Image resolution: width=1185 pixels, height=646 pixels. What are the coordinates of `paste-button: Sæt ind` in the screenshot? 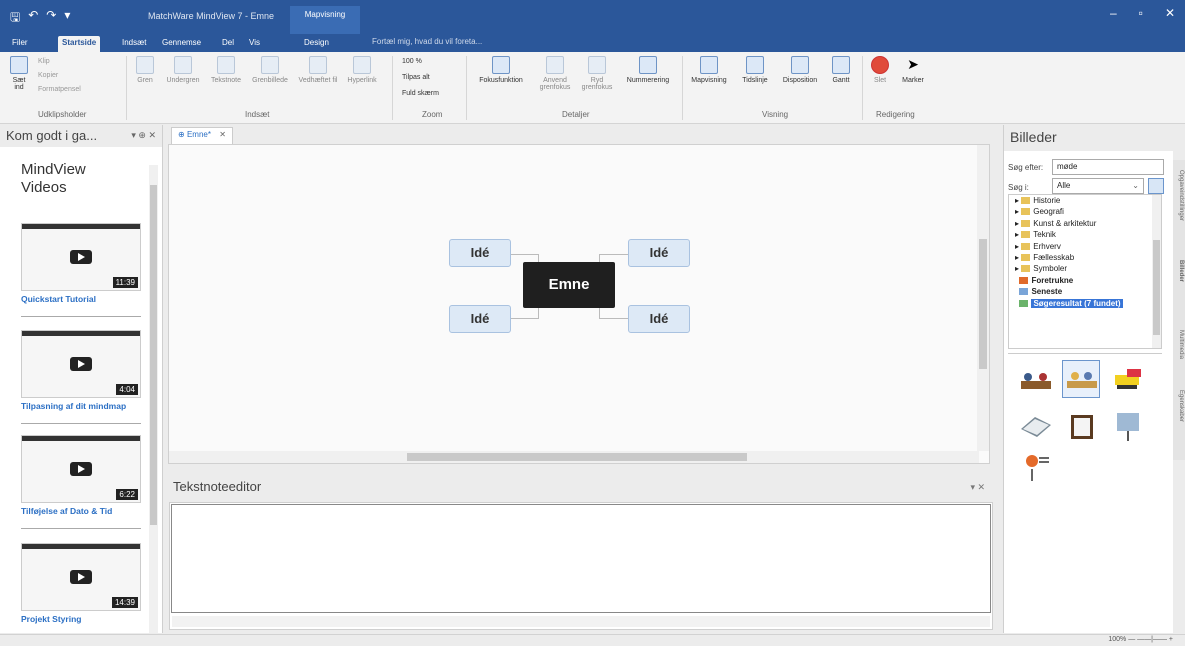 It's located at (19, 73).